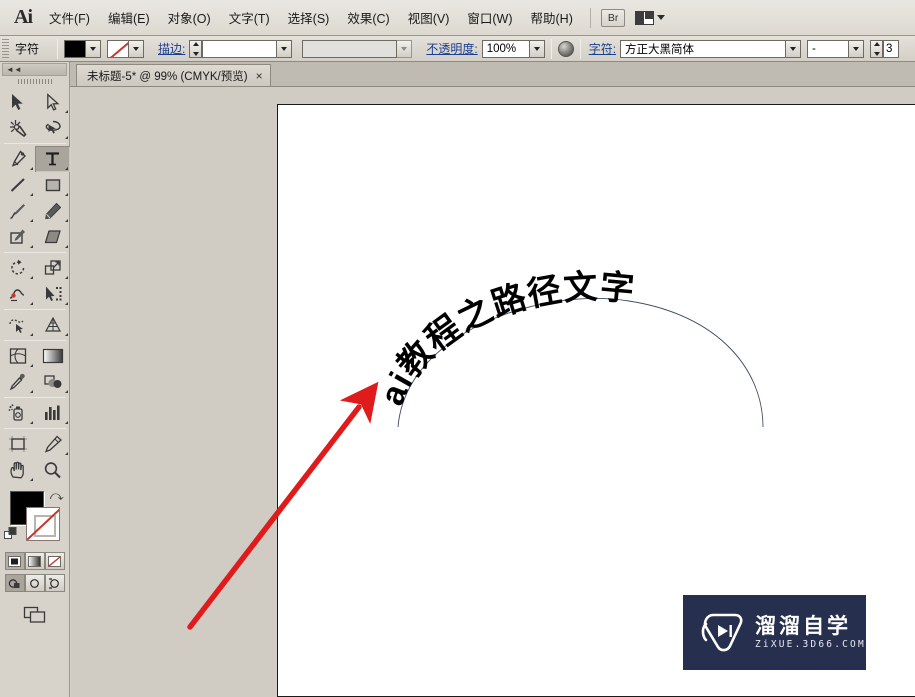 This screenshot has height=697, width=915. Describe the element at coordinates (857, 48) in the screenshot. I see `font-style-dropdown-button` at that location.